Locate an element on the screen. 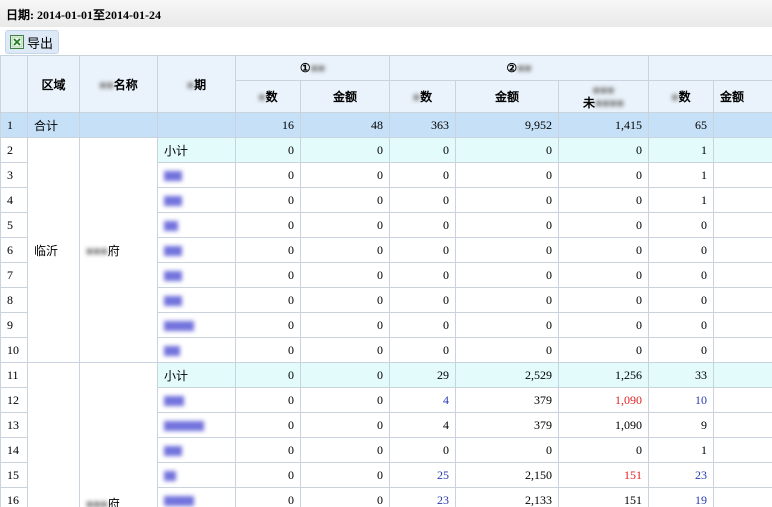 Image resolution: width=772 pixels, height=507 pixels. row-number: 9 is located at coordinates (14, 325).